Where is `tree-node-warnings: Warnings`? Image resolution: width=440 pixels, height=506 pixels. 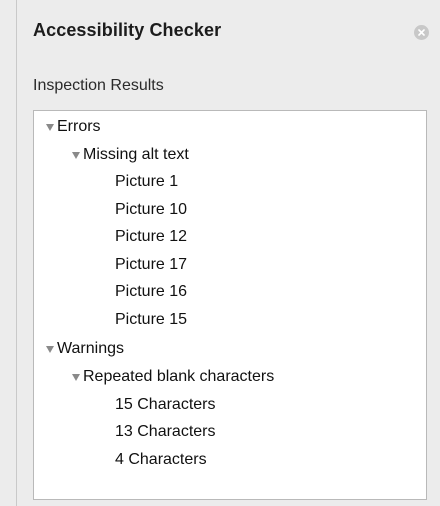 tree-node-warnings: Warnings is located at coordinates (85, 349).